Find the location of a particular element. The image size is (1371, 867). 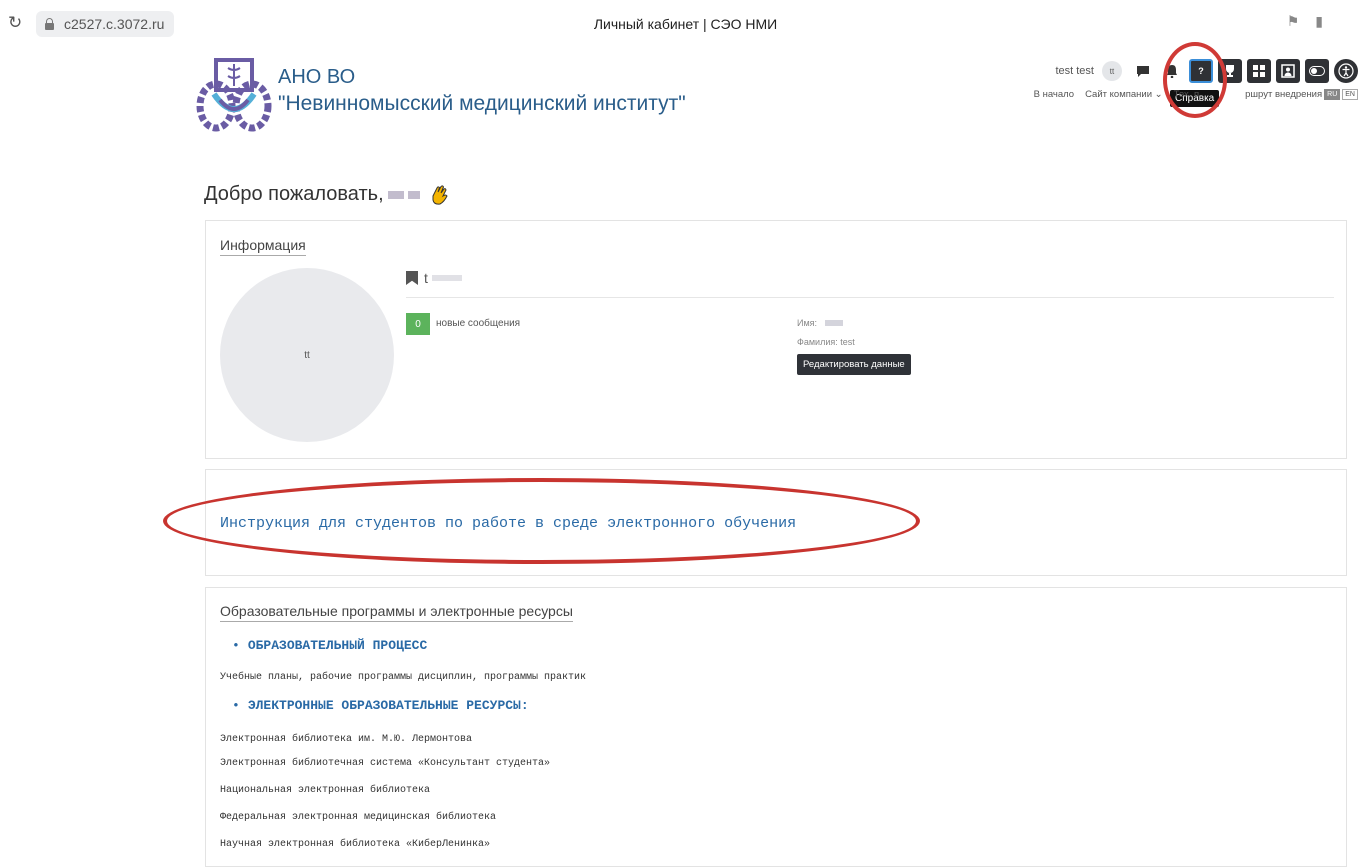

profile-avatar: tt is located at coordinates (307, 355).